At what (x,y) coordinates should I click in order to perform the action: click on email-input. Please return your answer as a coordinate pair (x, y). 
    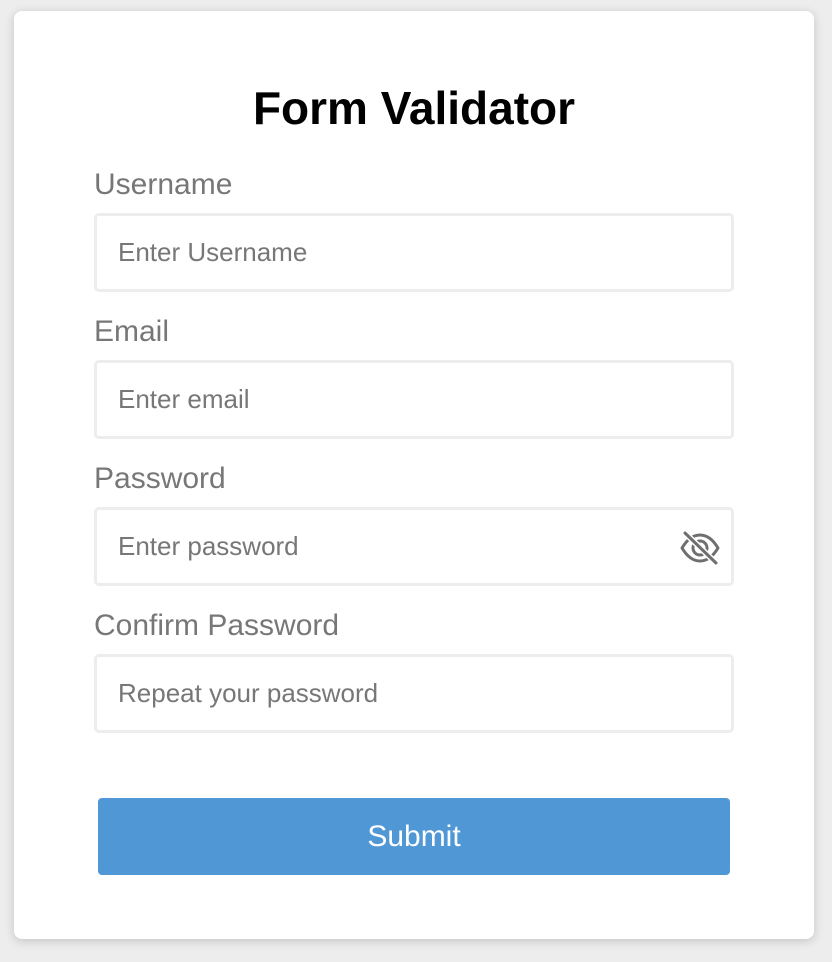
    Looking at the image, I should click on (414, 399).